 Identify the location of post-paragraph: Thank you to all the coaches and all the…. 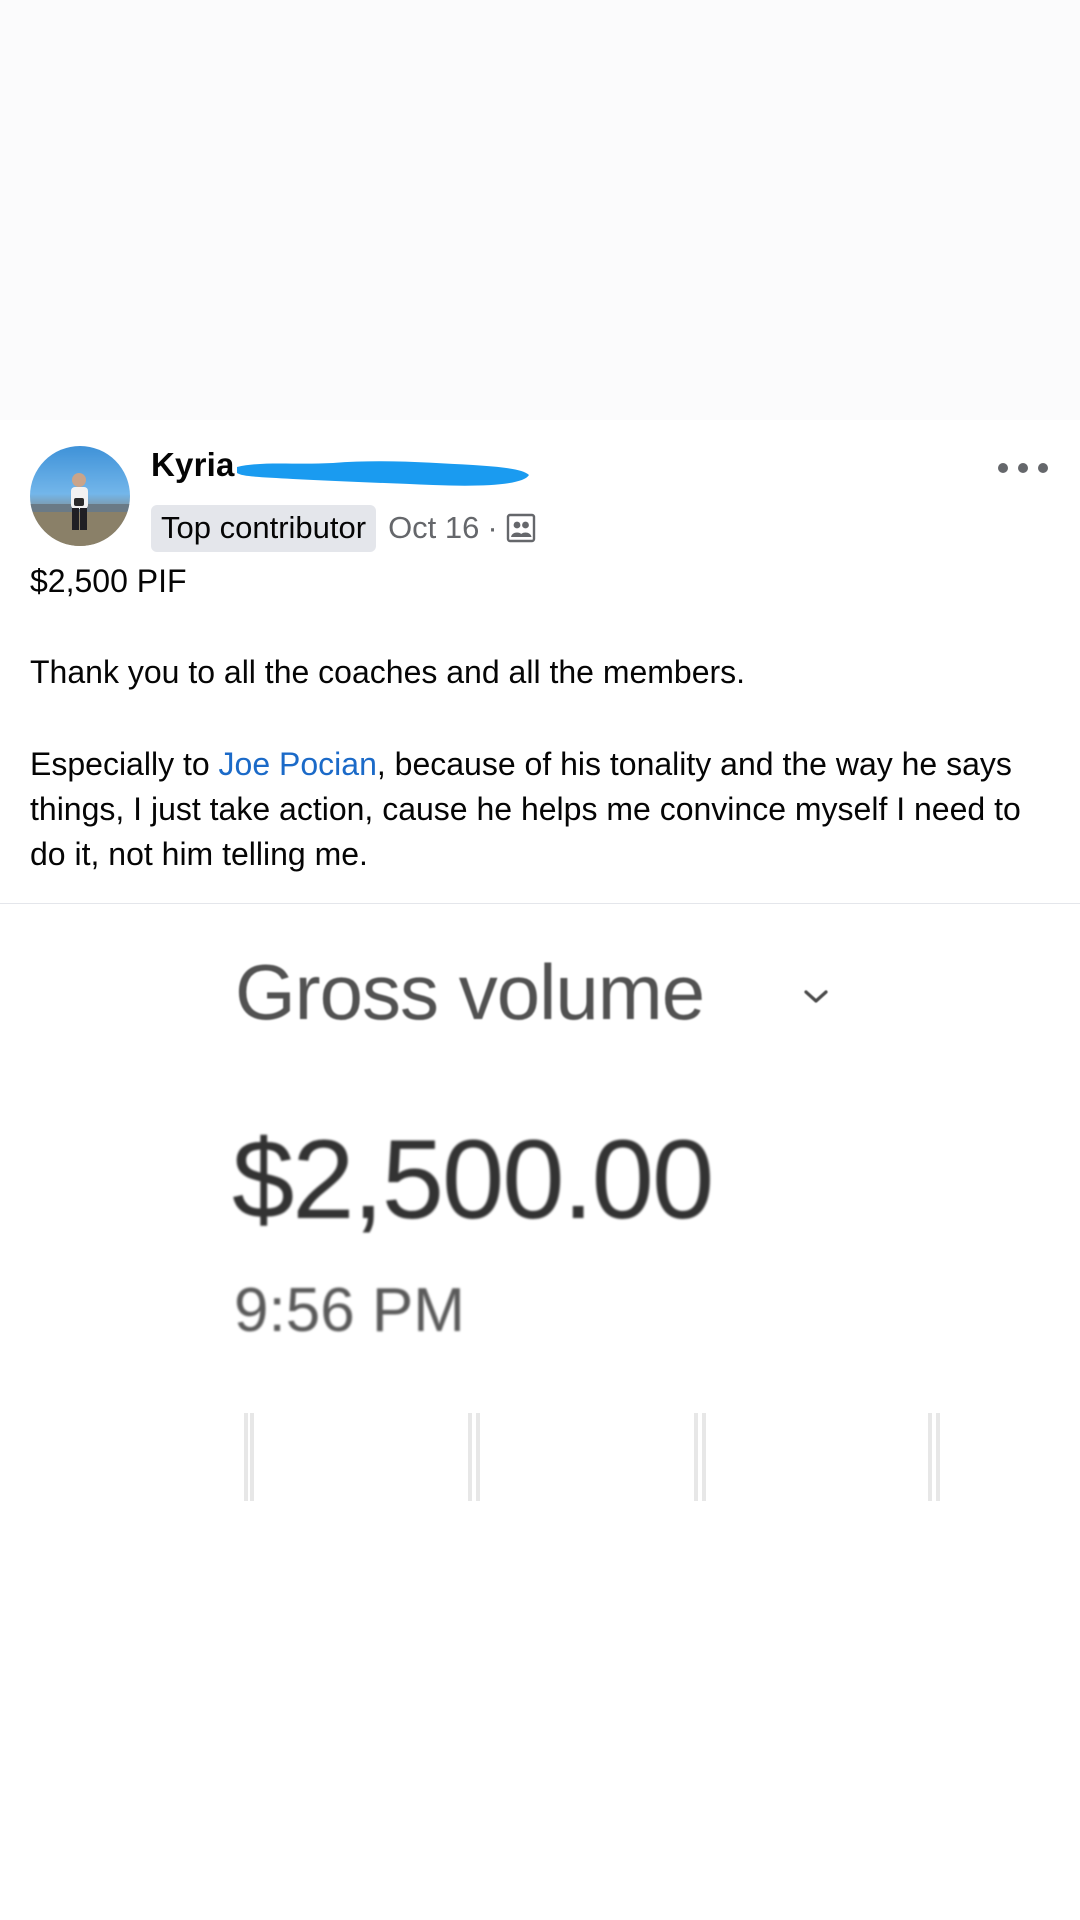
(388, 672).